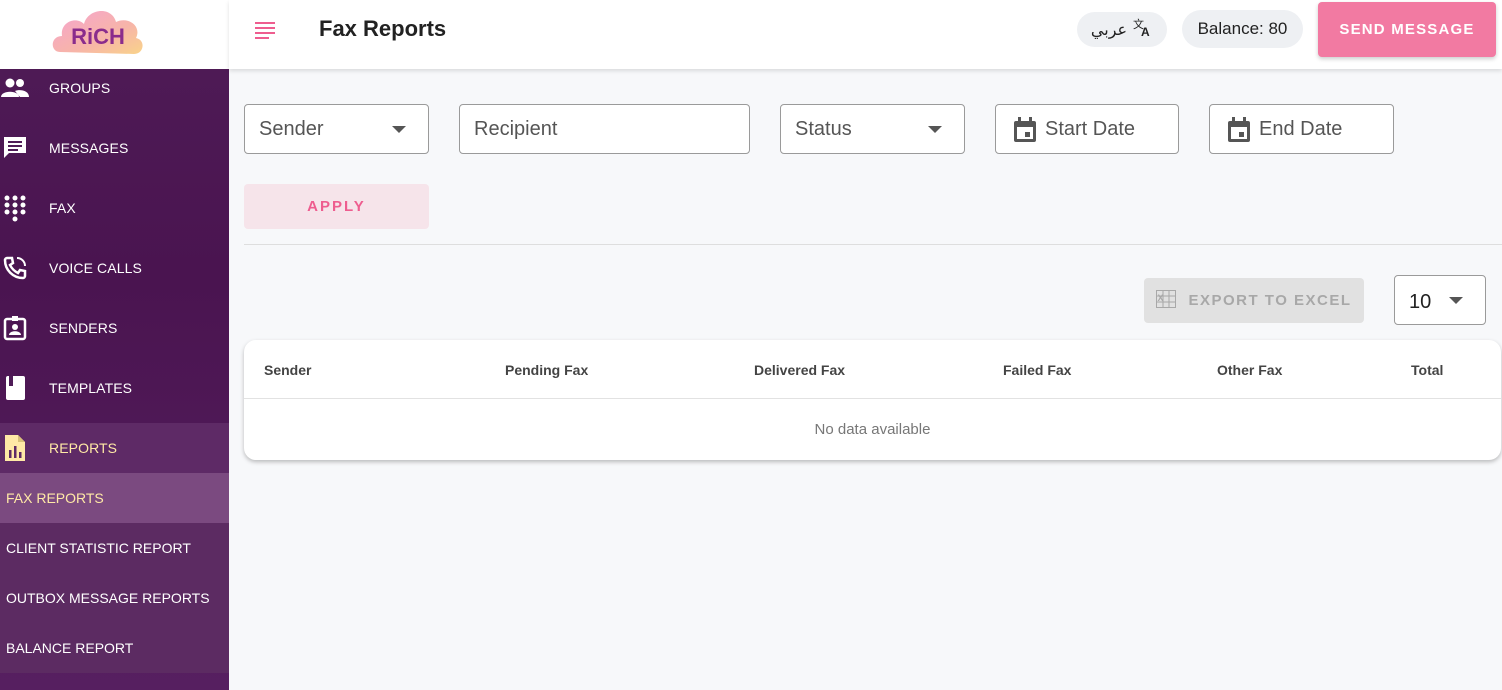  What do you see at coordinates (114, 88) in the screenshot?
I see `sidebar-item-groups: GROUPS` at bounding box center [114, 88].